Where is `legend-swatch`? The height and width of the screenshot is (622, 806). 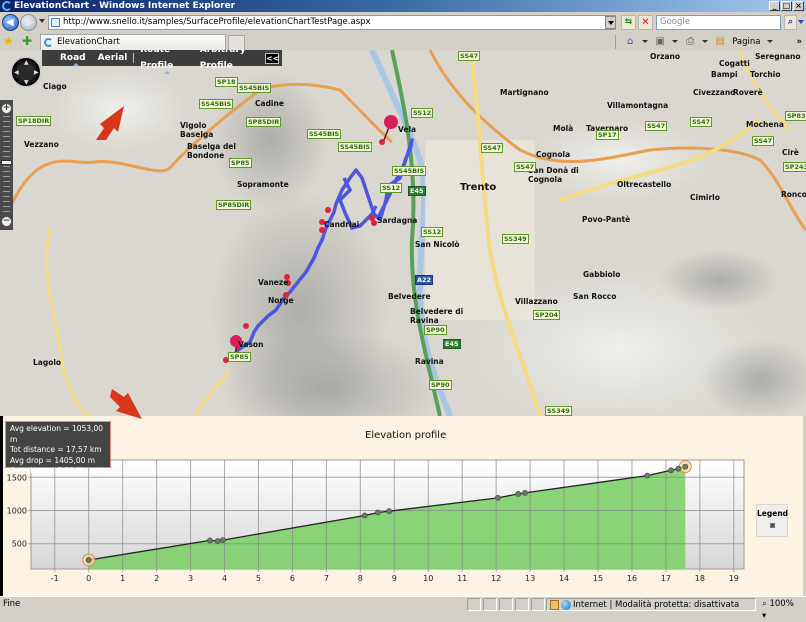
legend-swatch is located at coordinates (772, 525).